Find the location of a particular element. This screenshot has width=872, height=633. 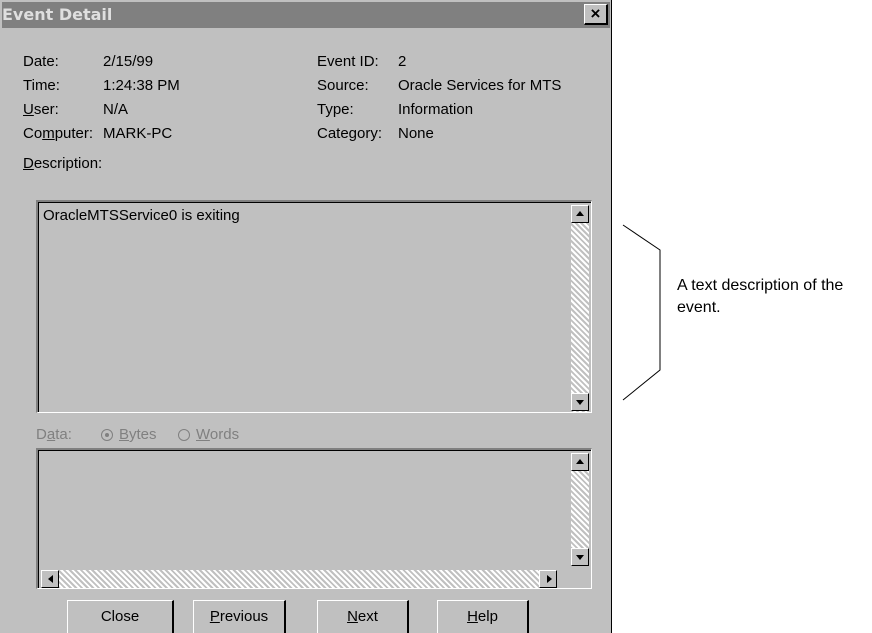

type-value: Information is located at coordinates (436, 109).